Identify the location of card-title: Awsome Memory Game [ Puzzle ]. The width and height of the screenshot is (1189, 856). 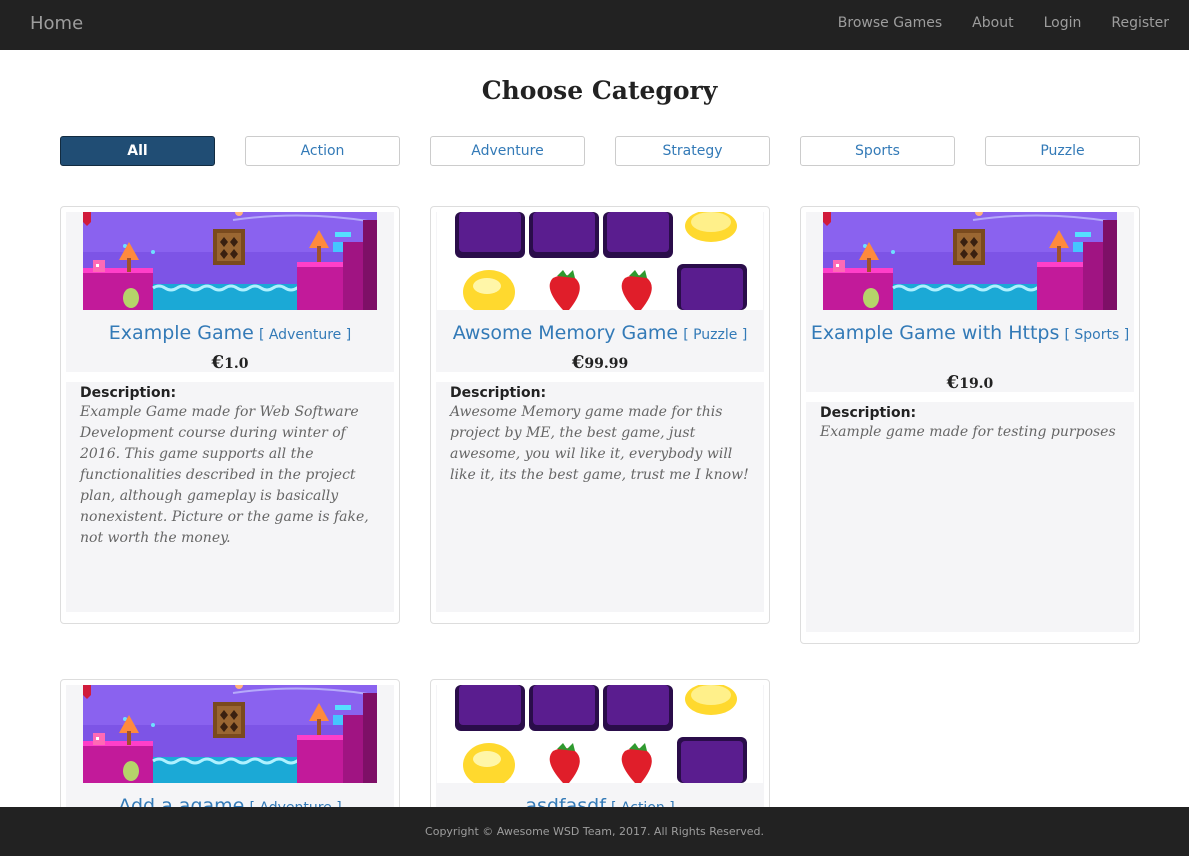
(600, 334).